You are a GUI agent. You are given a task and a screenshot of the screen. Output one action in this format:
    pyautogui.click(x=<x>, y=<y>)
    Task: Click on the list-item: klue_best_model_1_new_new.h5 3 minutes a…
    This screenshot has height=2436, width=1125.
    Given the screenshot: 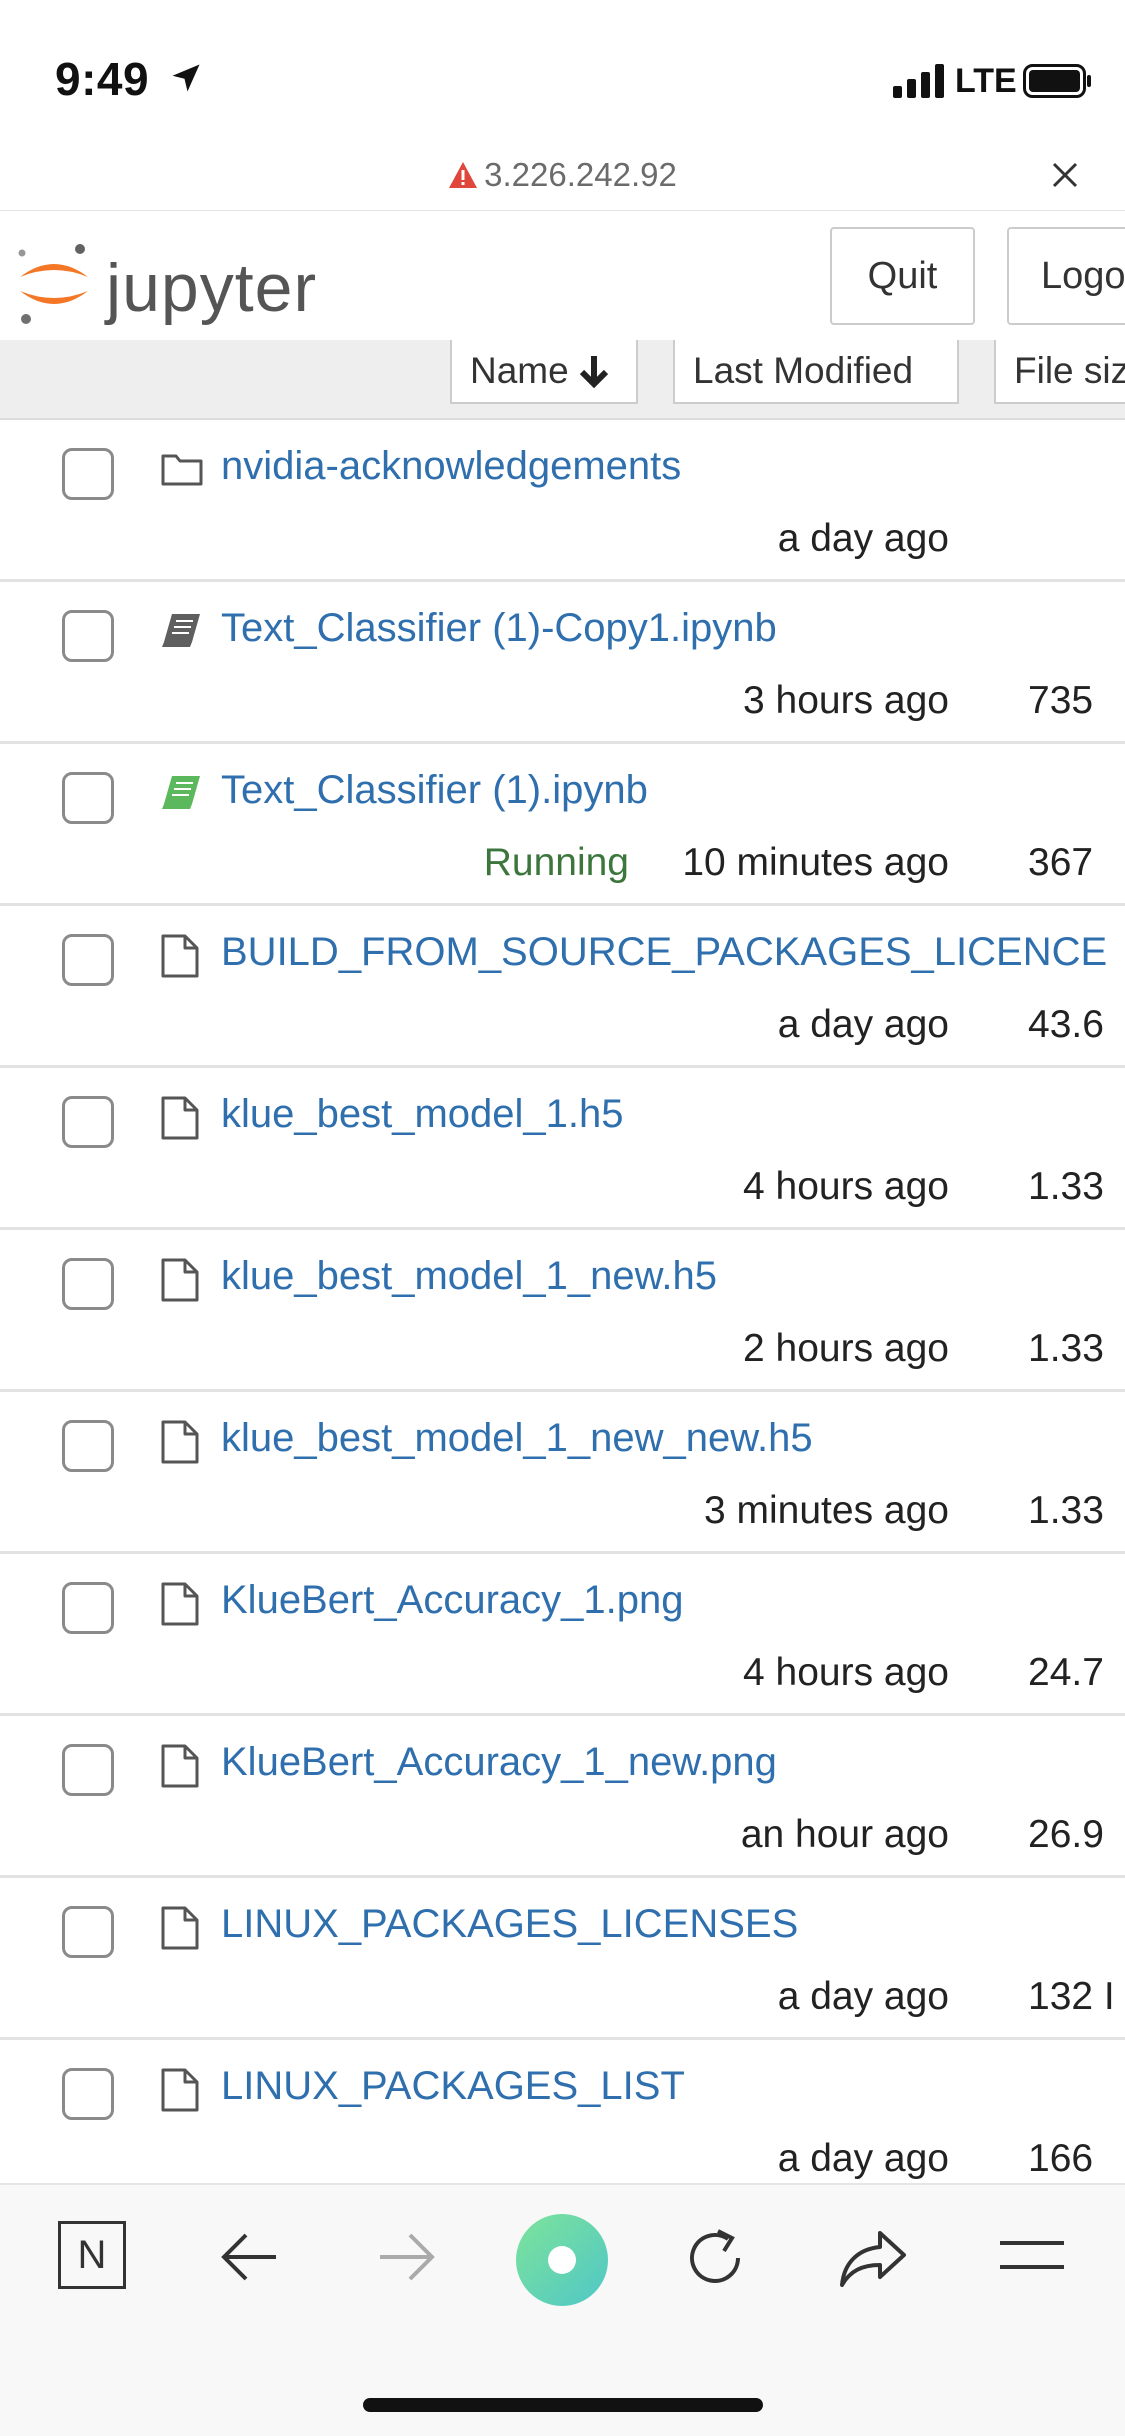 What is the action you would take?
    pyautogui.click(x=562, y=1473)
    